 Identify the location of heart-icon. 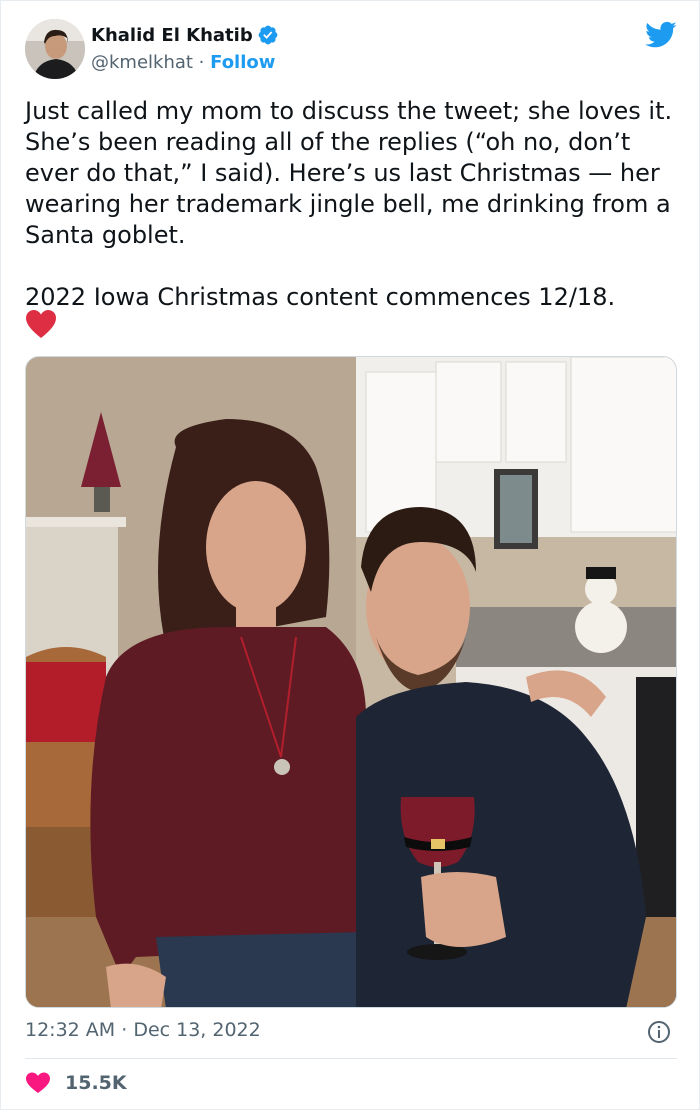
(38, 1083).